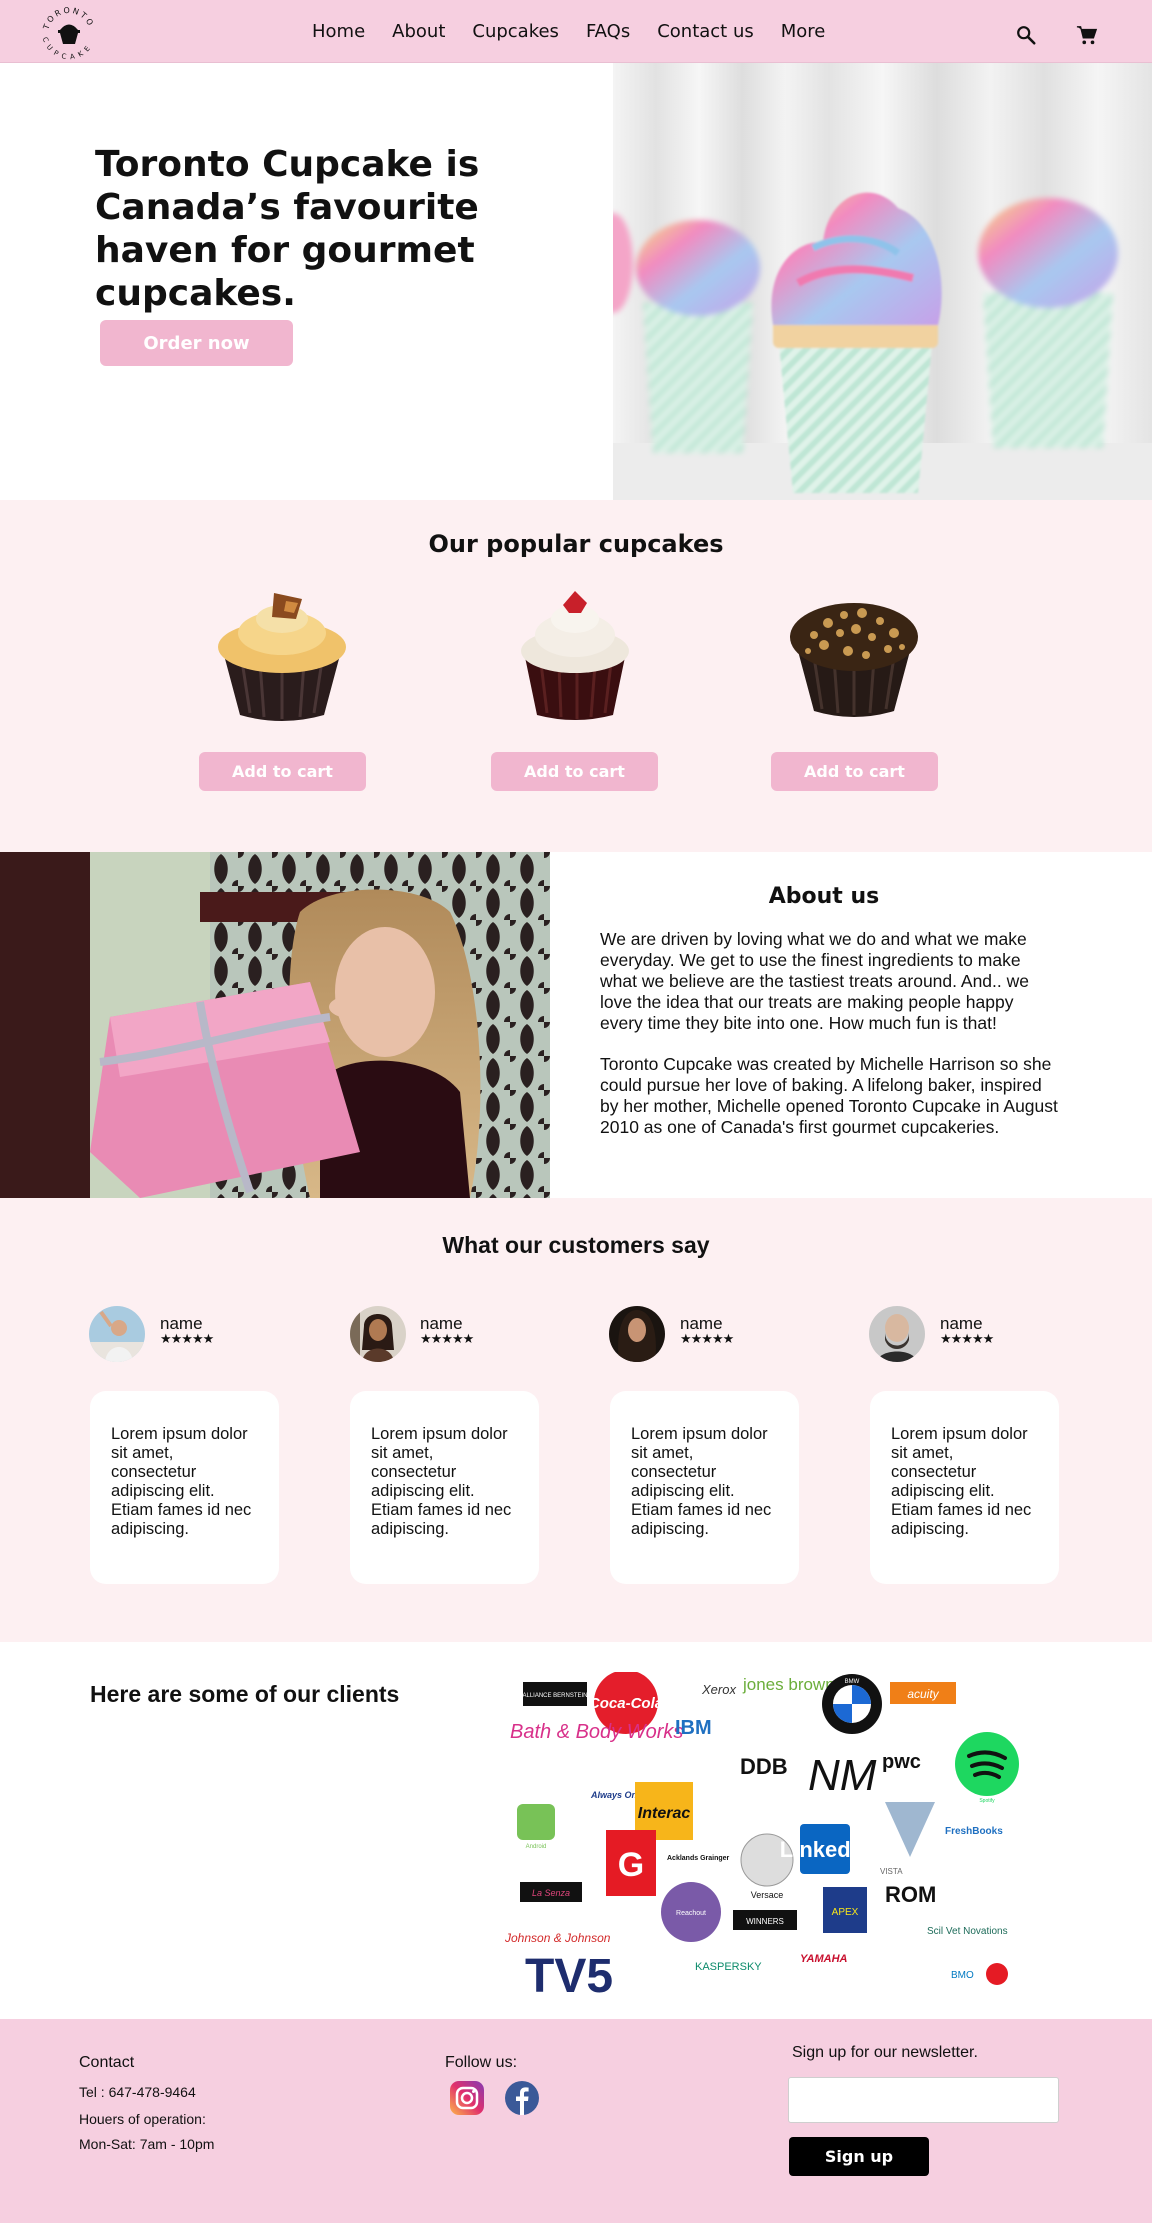 This screenshot has width=1152, height=2223. What do you see at coordinates (923, 2100) in the screenshot?
I see `newsletter-email-input` at bounding box center [923, 2100].